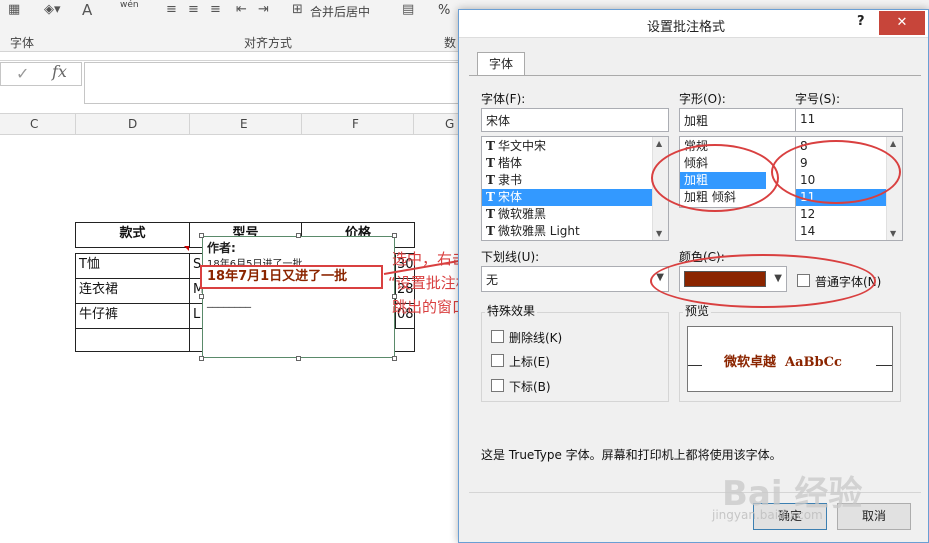  Describe the element at coordinates (695, 75) in the screenshot. I see `tab-divider` at that location.